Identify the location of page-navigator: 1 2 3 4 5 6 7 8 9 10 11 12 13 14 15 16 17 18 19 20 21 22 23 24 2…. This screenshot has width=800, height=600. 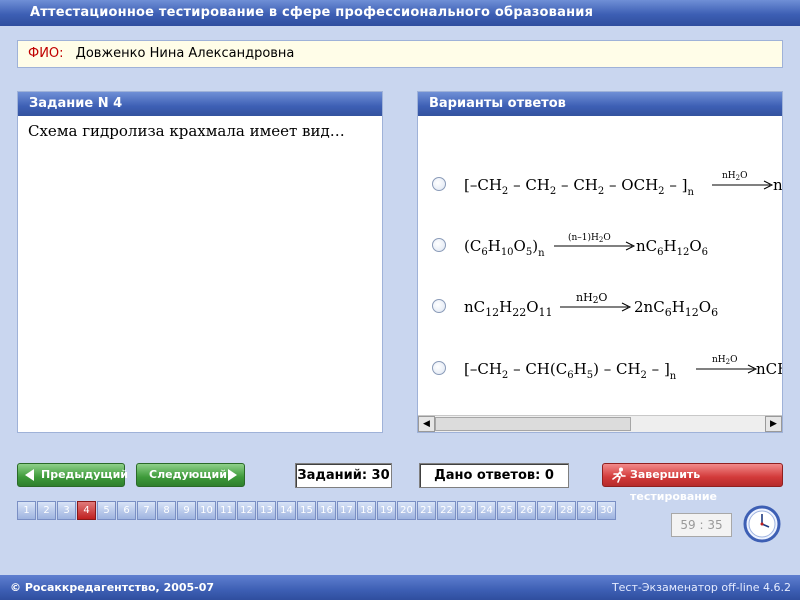
(317, 510).